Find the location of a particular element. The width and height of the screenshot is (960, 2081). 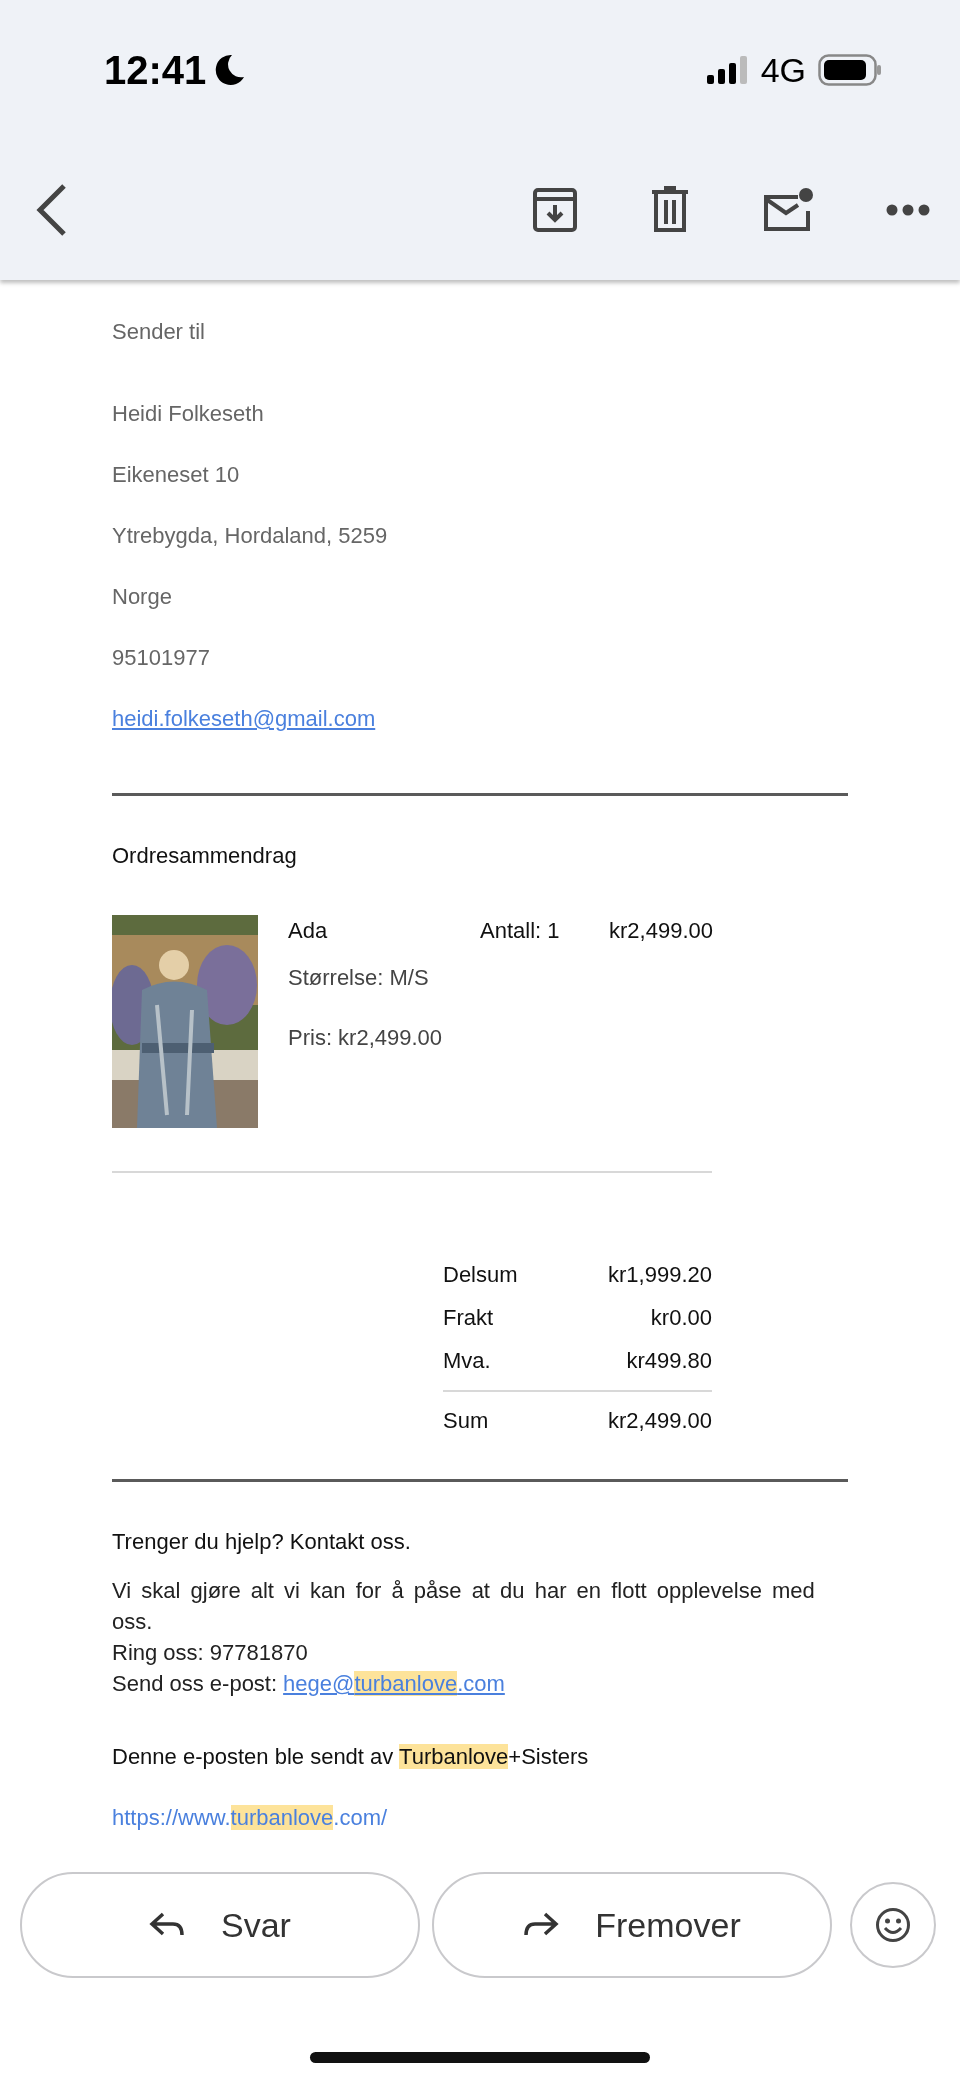

product-name: Ada is located at coordinates (308, 931).